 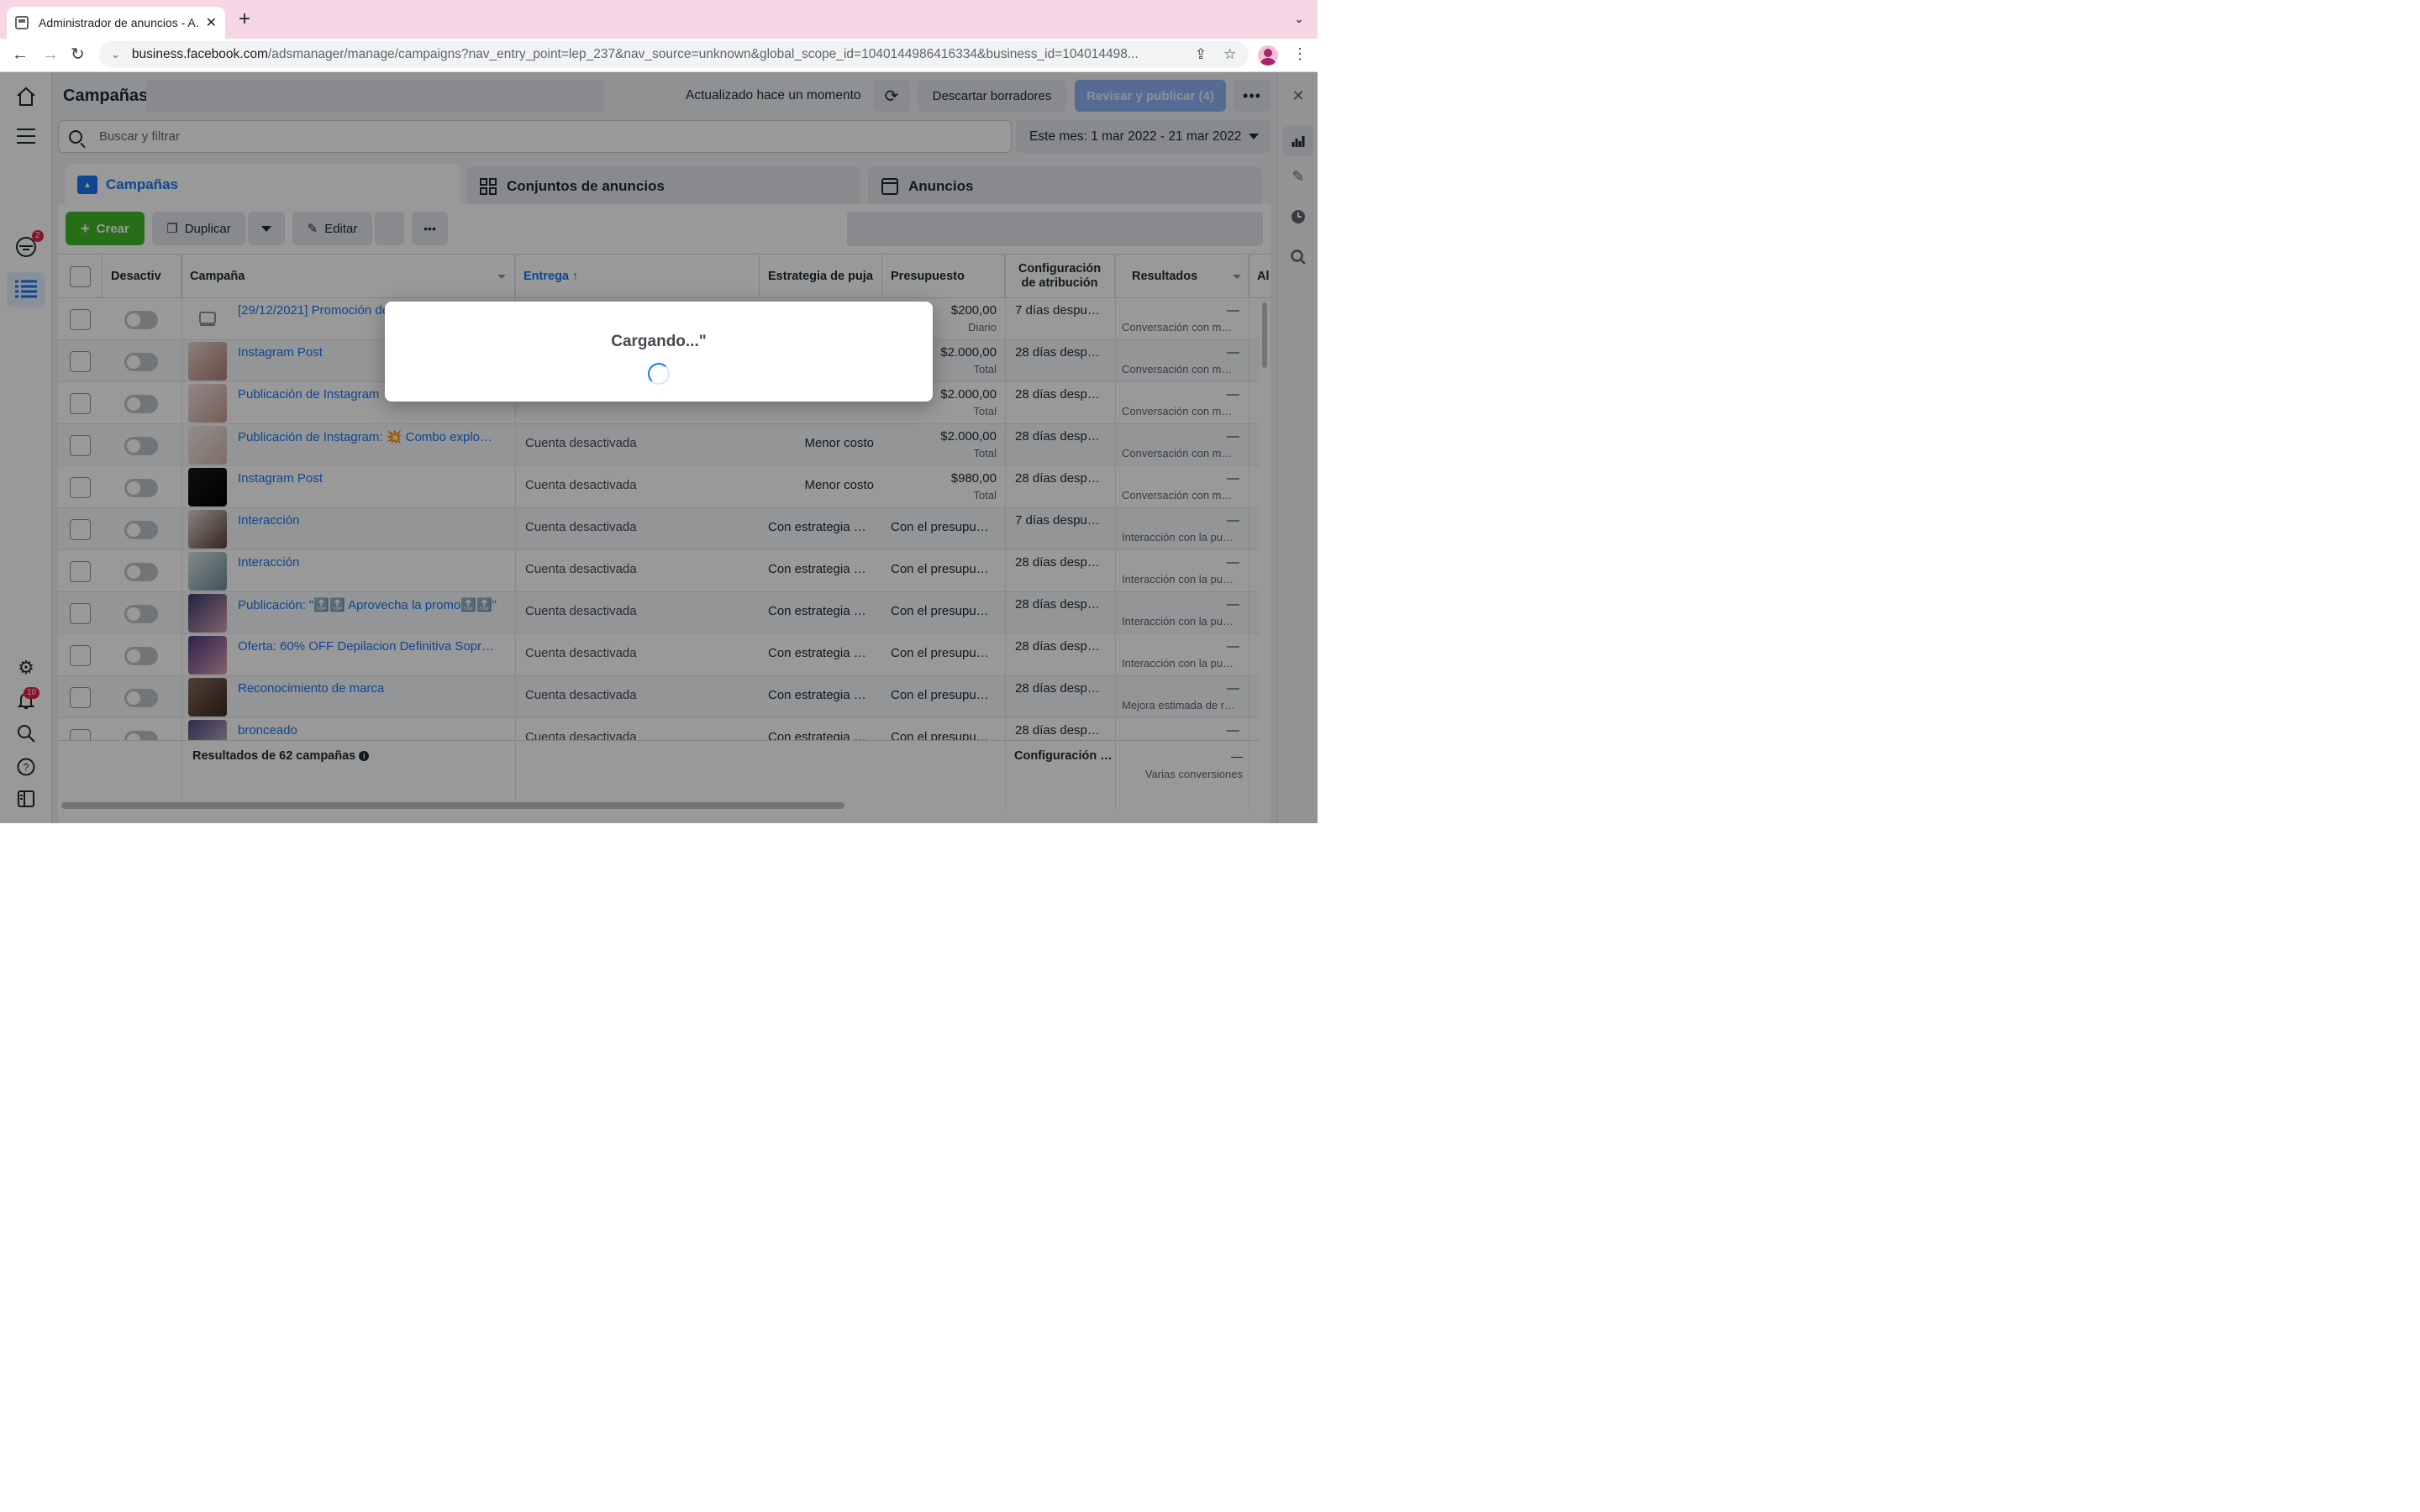 What do you see at coordinates (1299, 54) in the screenshot?
I see `browser-menu-icon: ⋮` at bounding box center [1299, 54].